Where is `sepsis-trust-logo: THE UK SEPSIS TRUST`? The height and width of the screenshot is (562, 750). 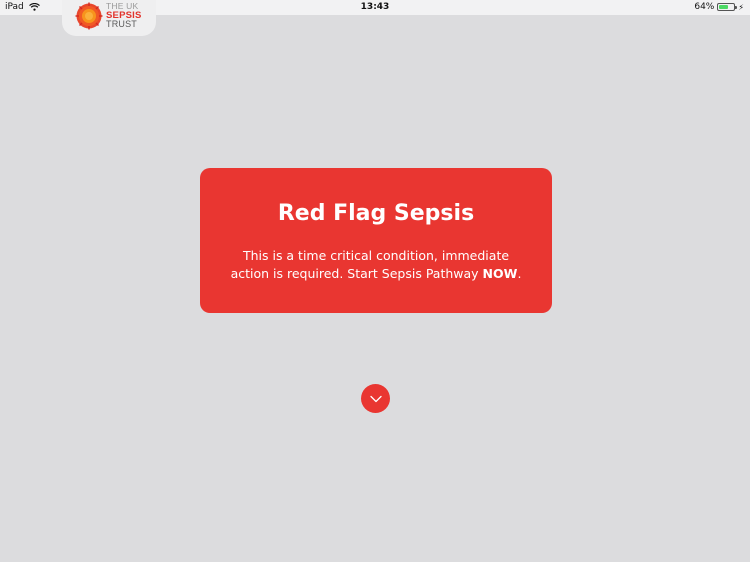 sepsis-trust-logo: THE UK SEPSIS TRUST is located at coordinates (109, 18).